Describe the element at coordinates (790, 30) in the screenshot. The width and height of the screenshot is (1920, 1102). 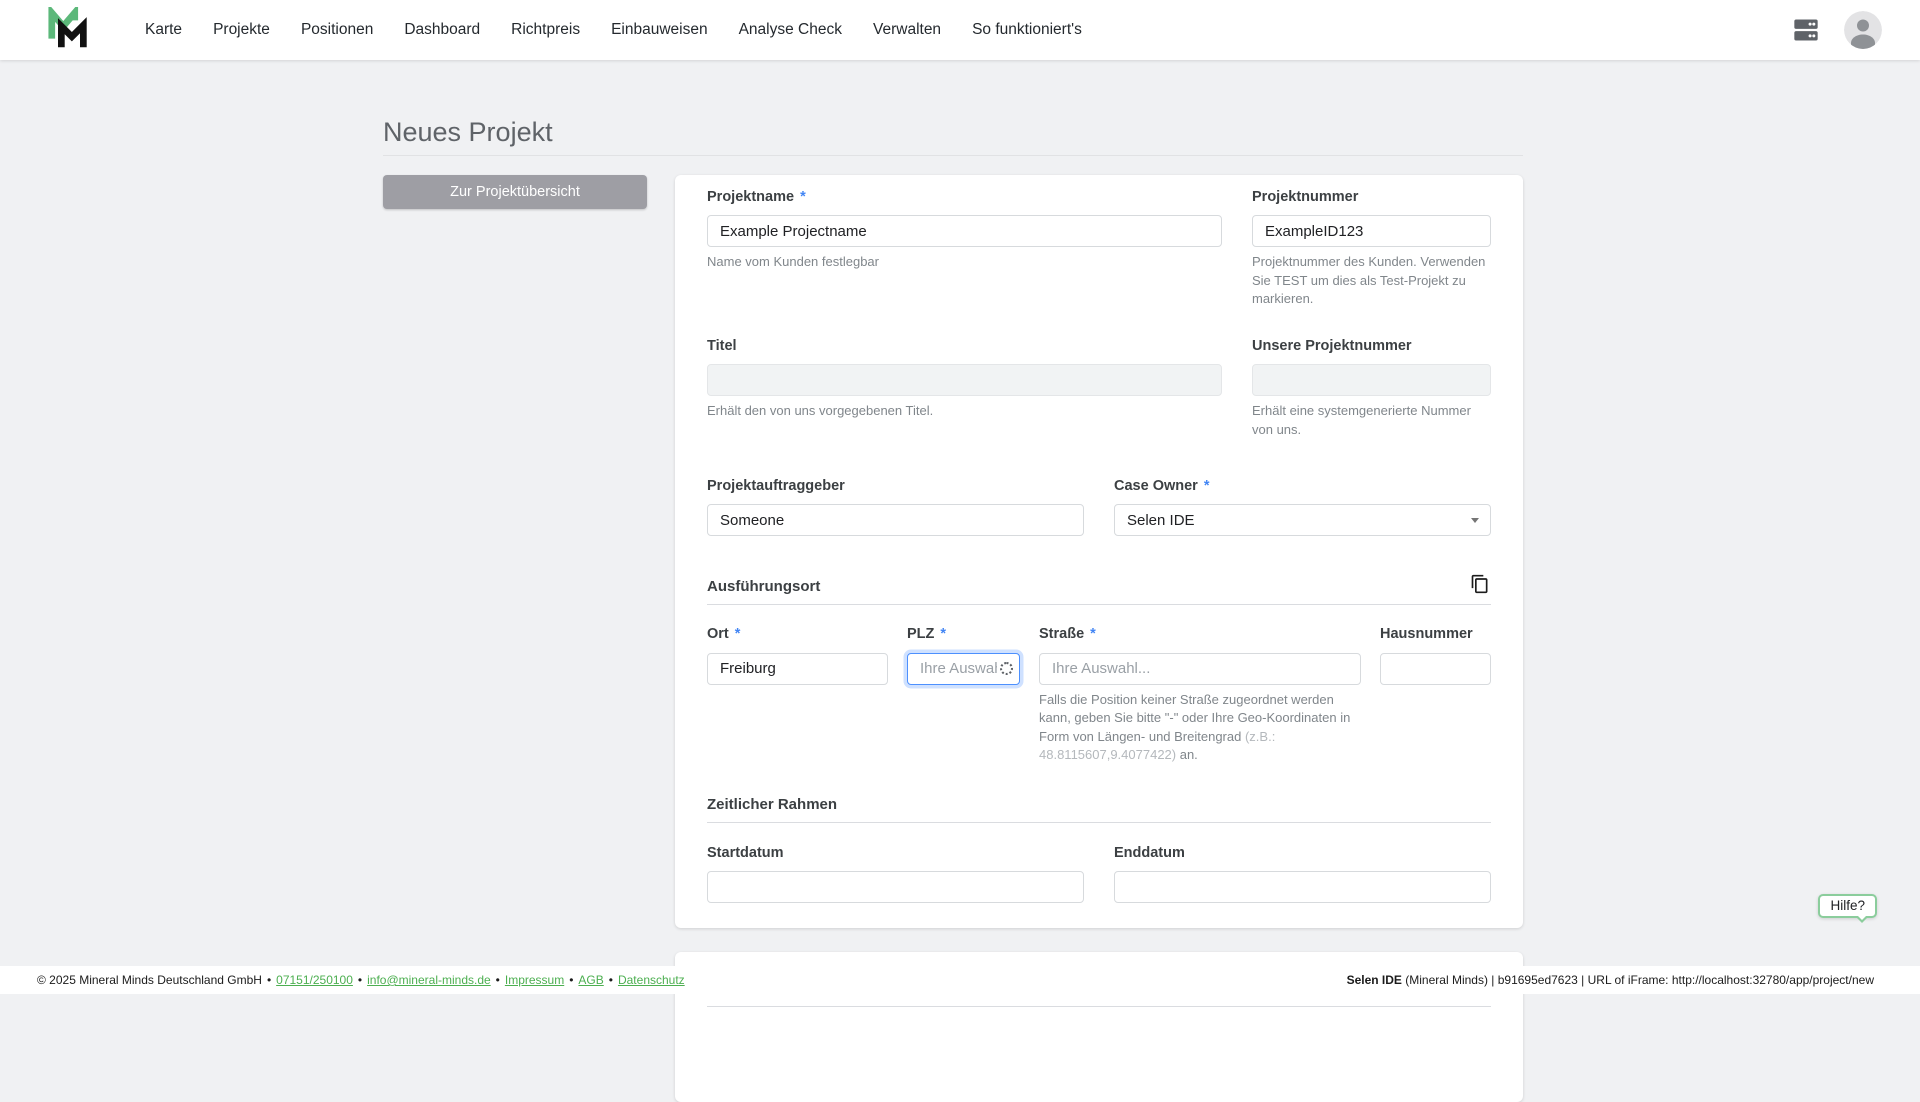
I see `nav-item-analyse-check: Analyse Check` at that location.